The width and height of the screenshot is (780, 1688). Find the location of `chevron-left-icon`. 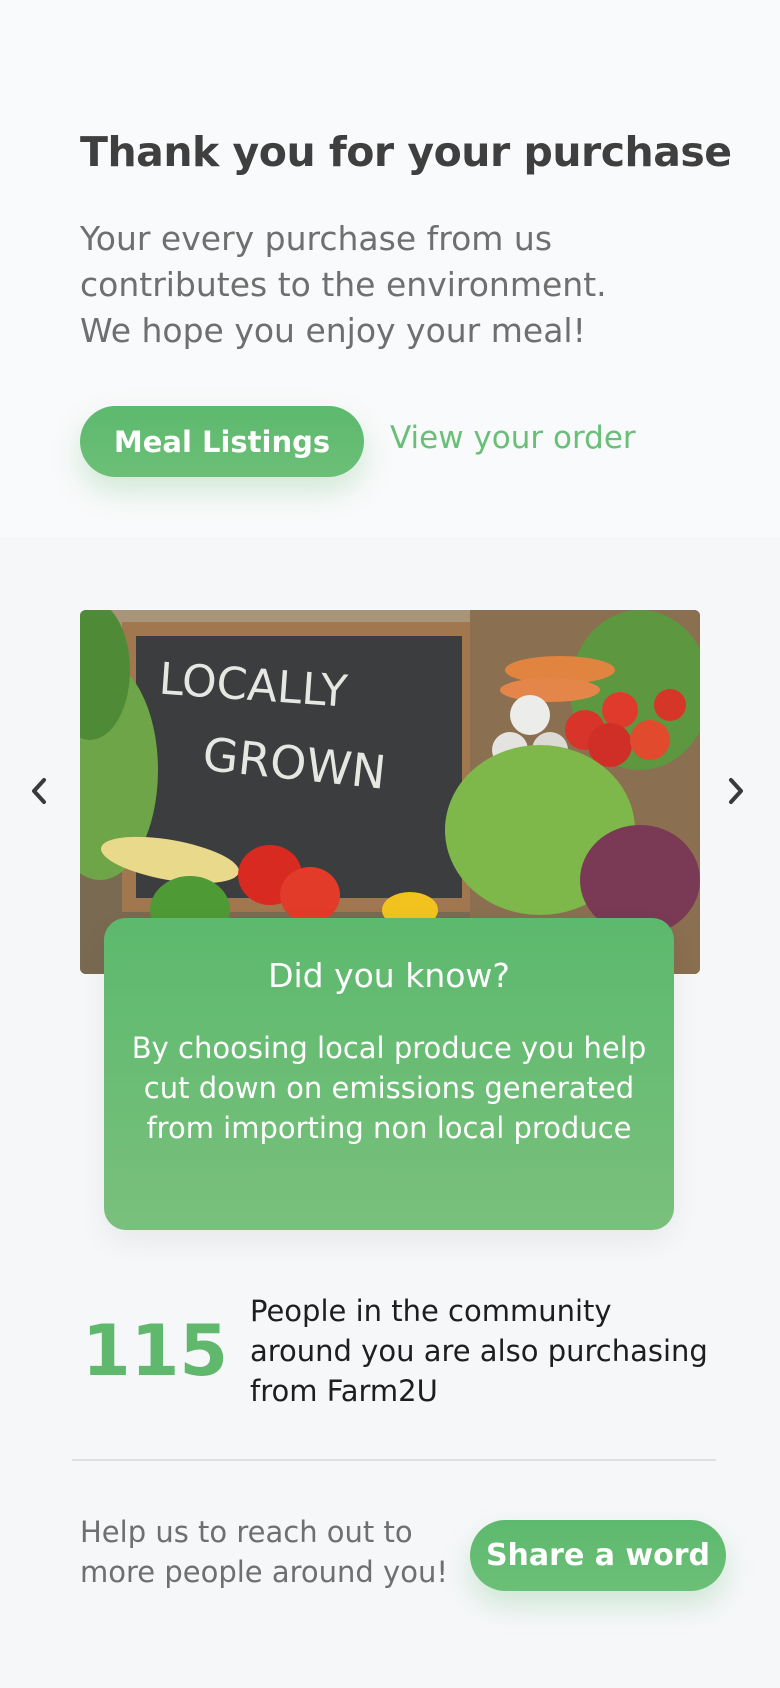

chevron-left-icon is located at coordinates (39, 791).